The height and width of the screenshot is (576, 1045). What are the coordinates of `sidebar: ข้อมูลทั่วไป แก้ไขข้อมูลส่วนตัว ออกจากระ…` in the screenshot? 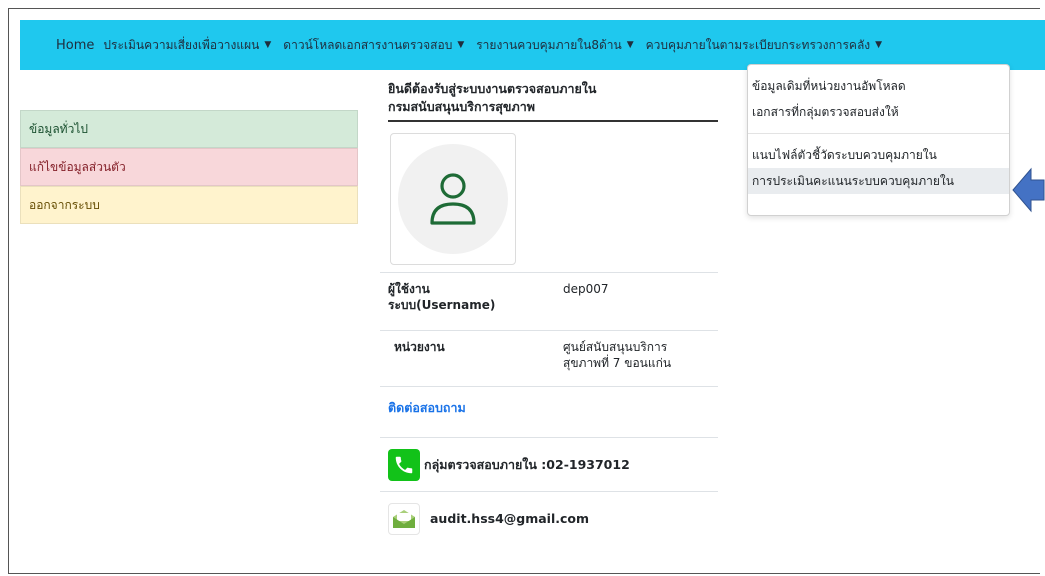 It's located at (189, 167).